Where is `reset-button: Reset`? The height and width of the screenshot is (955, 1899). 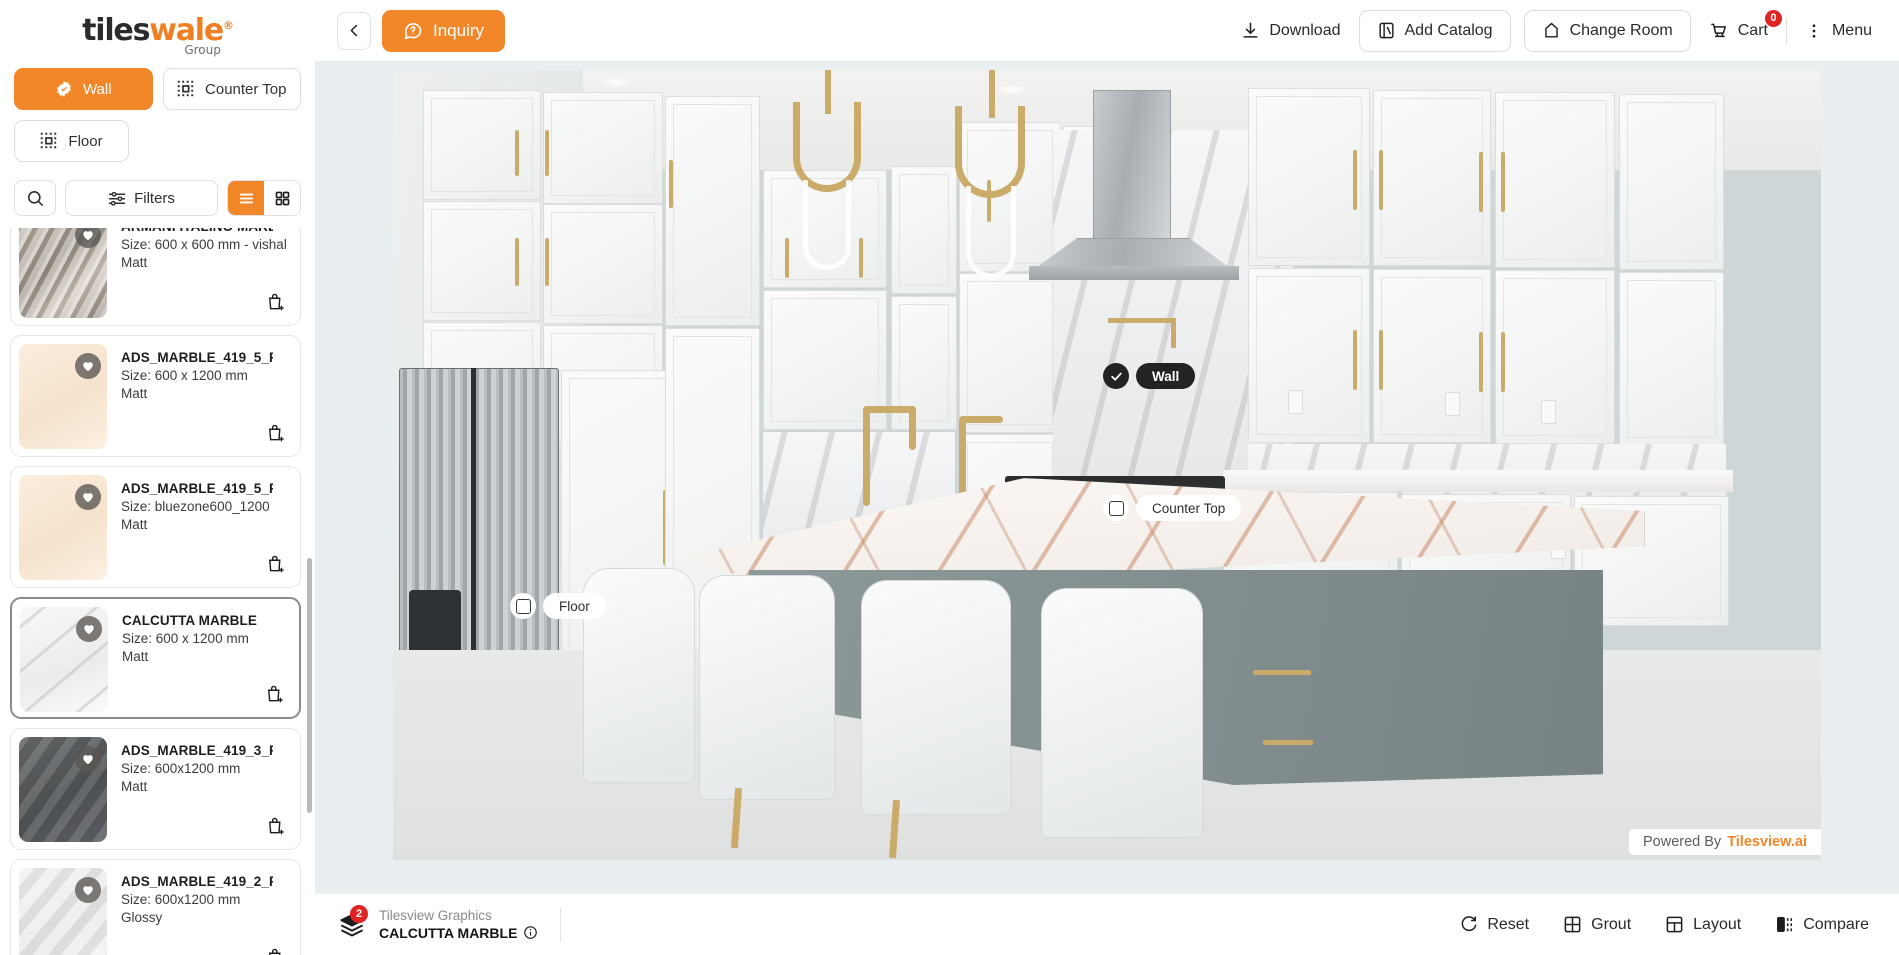 reset-button: Reset is located at coordinates (1494, 924).